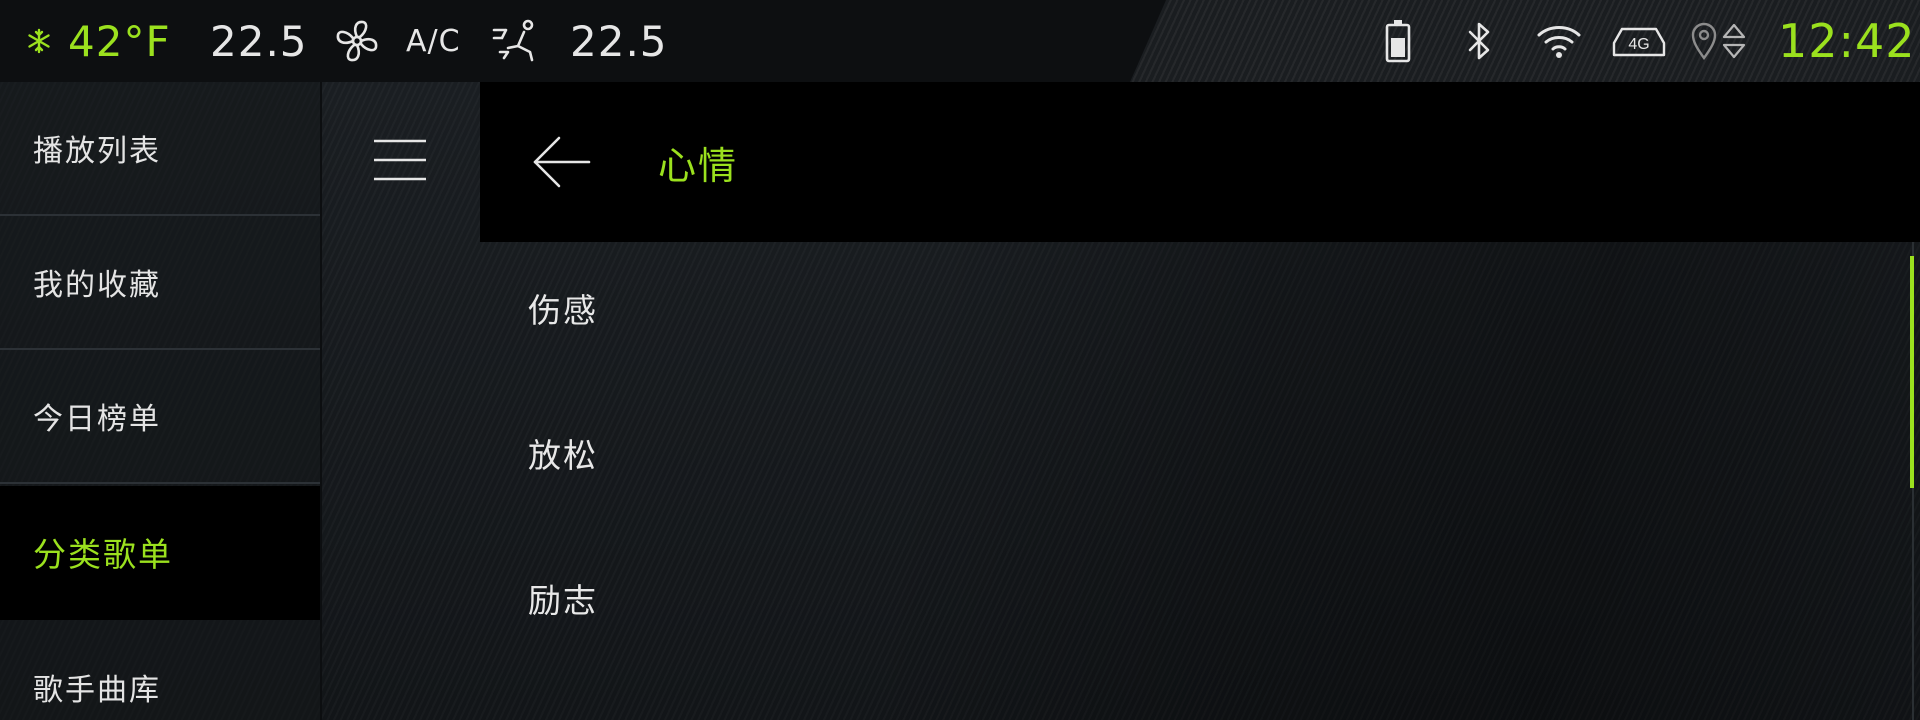 The height and width of the screenshot is (720, 1920). Describe the element at coordinates (119, 41) in the screenshot. I see `outside-temperature: 42°F` at that location.